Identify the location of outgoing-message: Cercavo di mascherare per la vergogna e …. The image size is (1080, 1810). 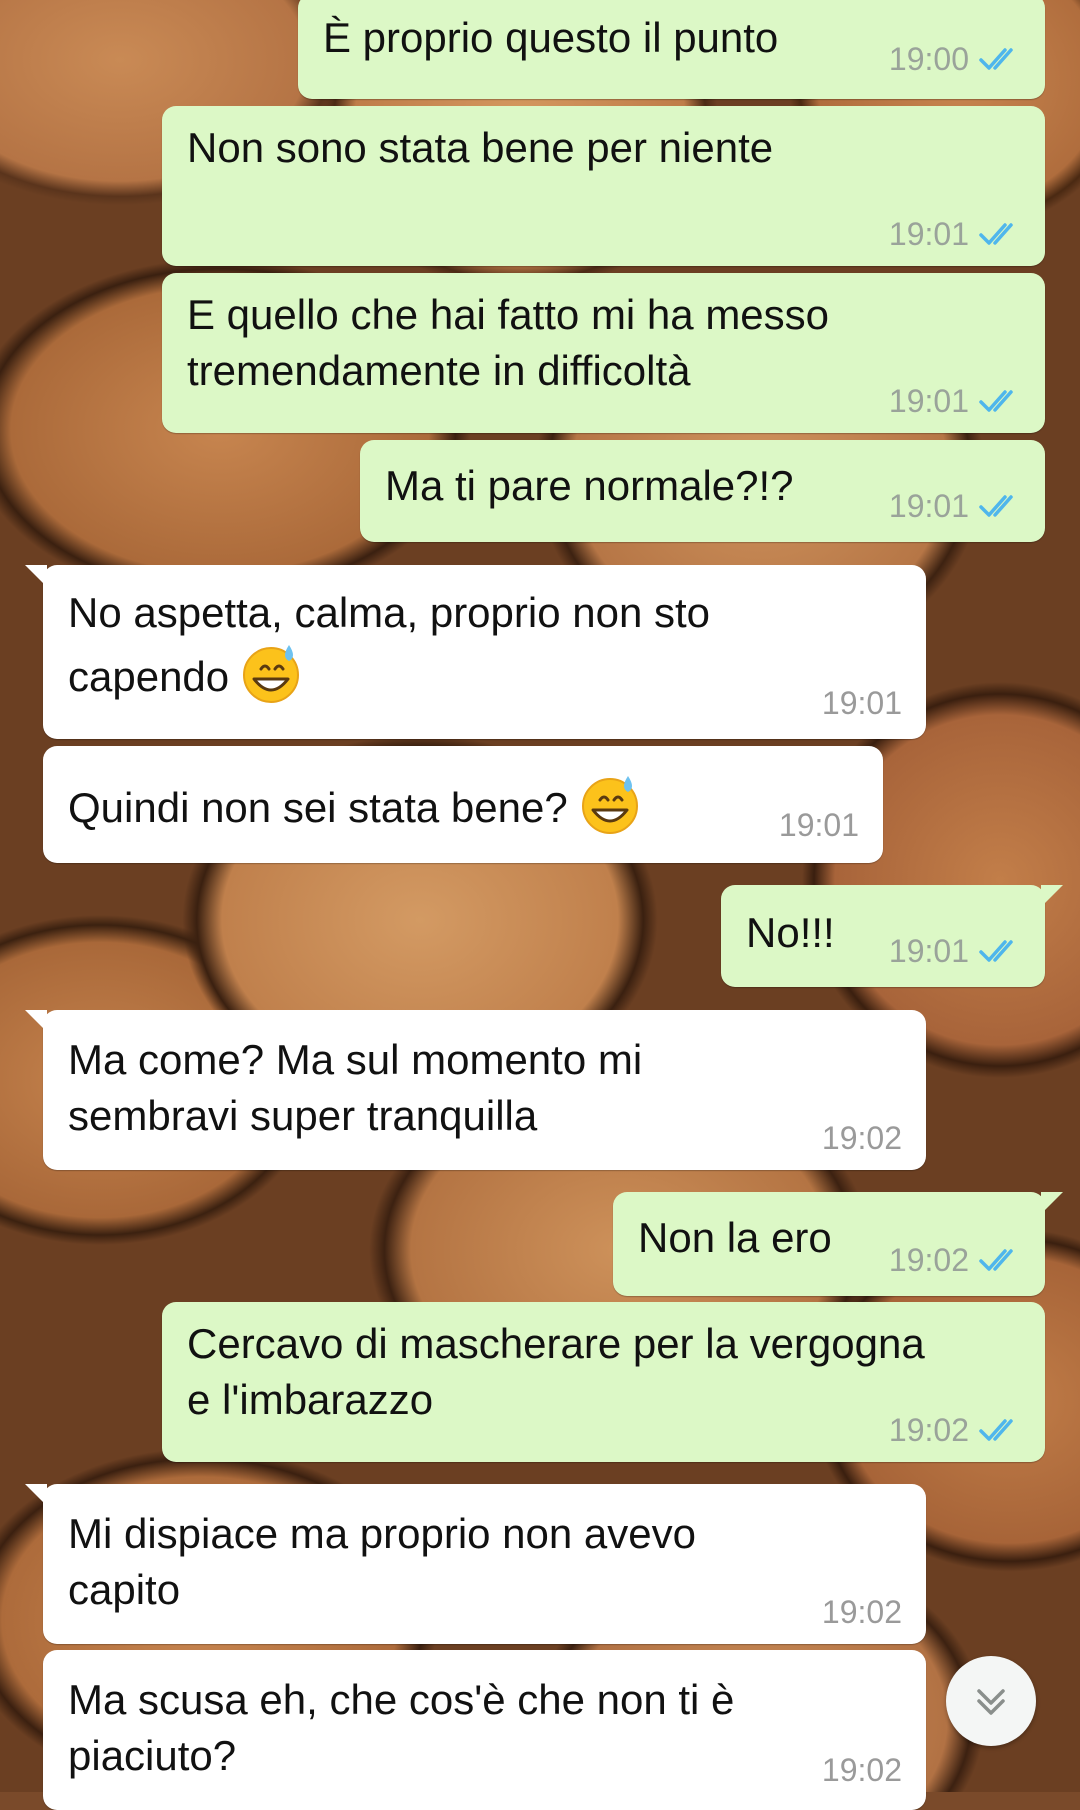
(603, 1382).